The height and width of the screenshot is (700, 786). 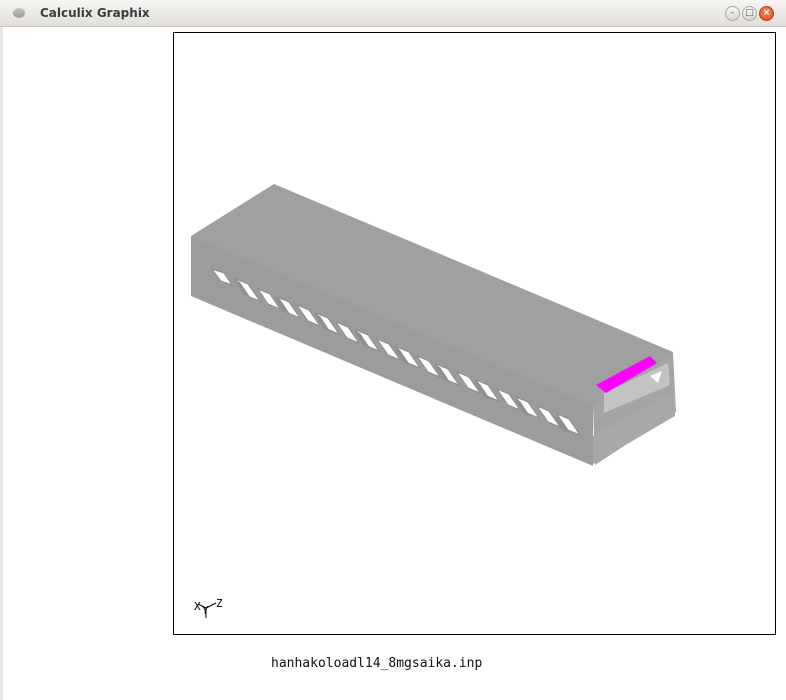 I want to click on minimize-button: –, so click(x=732, y=13).